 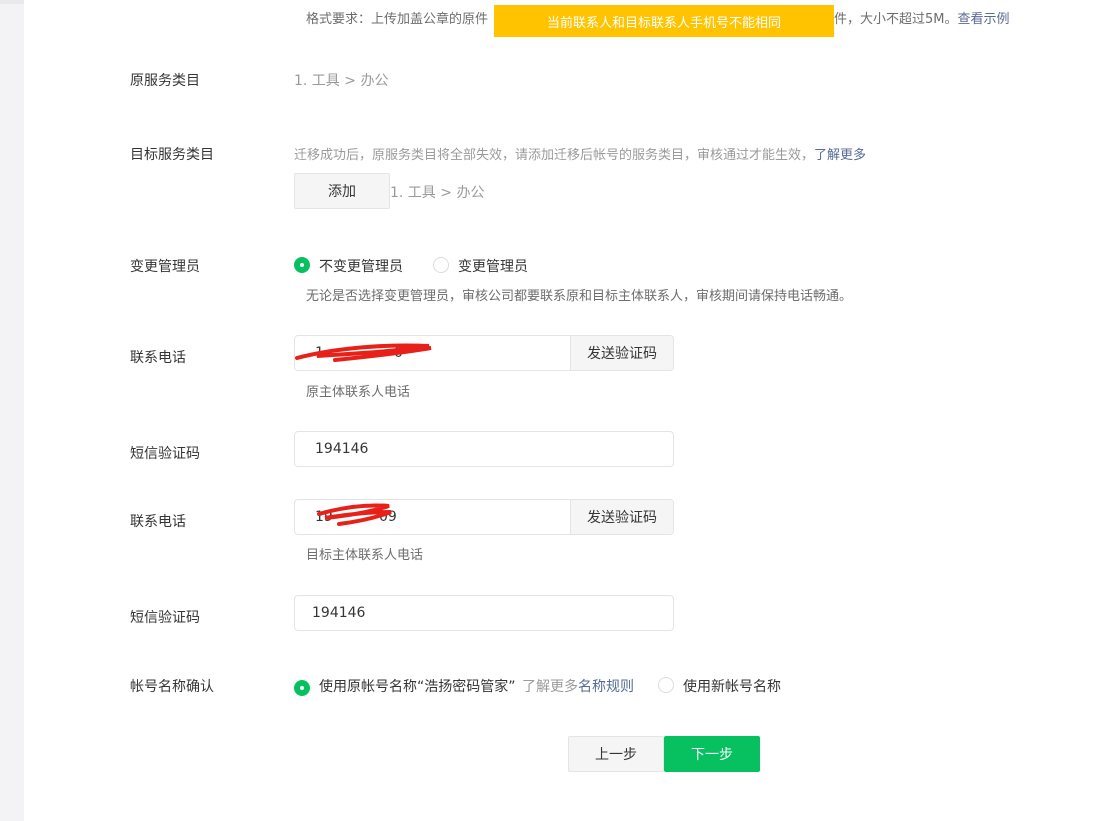 I want to click on target-phone-input-group: 19 09 发送验证码, so click(x=484, y=517).